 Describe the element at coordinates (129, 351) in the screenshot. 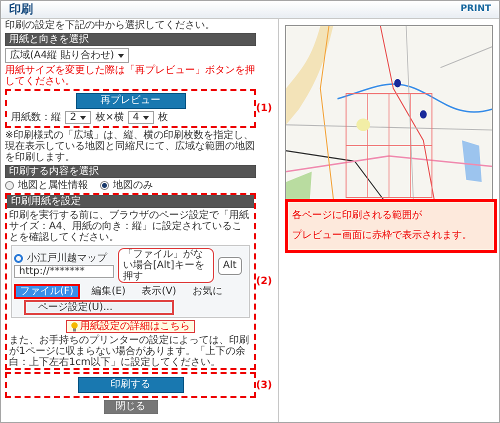

I see `printer-note: また、お手持ちのプリンターの設定によっては、印刷が1ページに収まらない場合があります。「上下の余白：上下左右1cm以下」に設定してください。` at that location.